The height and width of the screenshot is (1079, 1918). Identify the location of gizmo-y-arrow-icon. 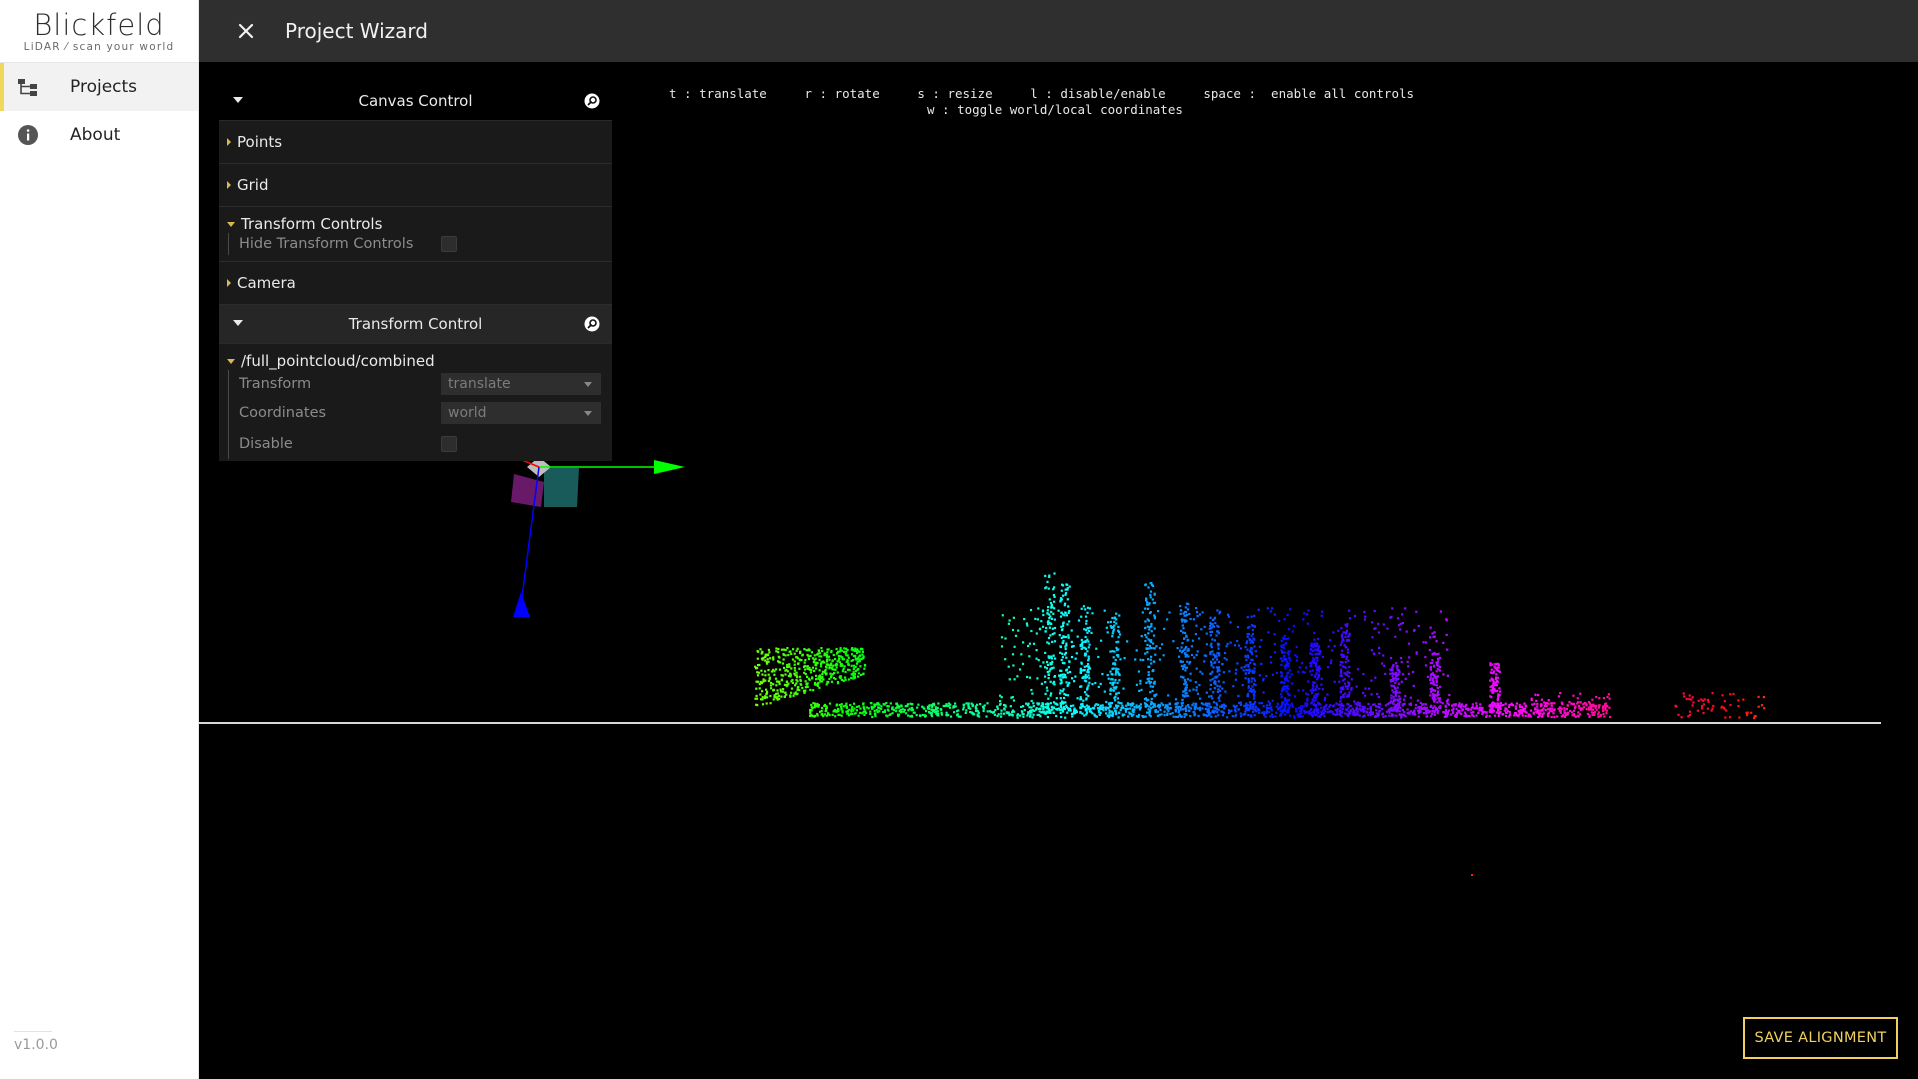
(669, 467).